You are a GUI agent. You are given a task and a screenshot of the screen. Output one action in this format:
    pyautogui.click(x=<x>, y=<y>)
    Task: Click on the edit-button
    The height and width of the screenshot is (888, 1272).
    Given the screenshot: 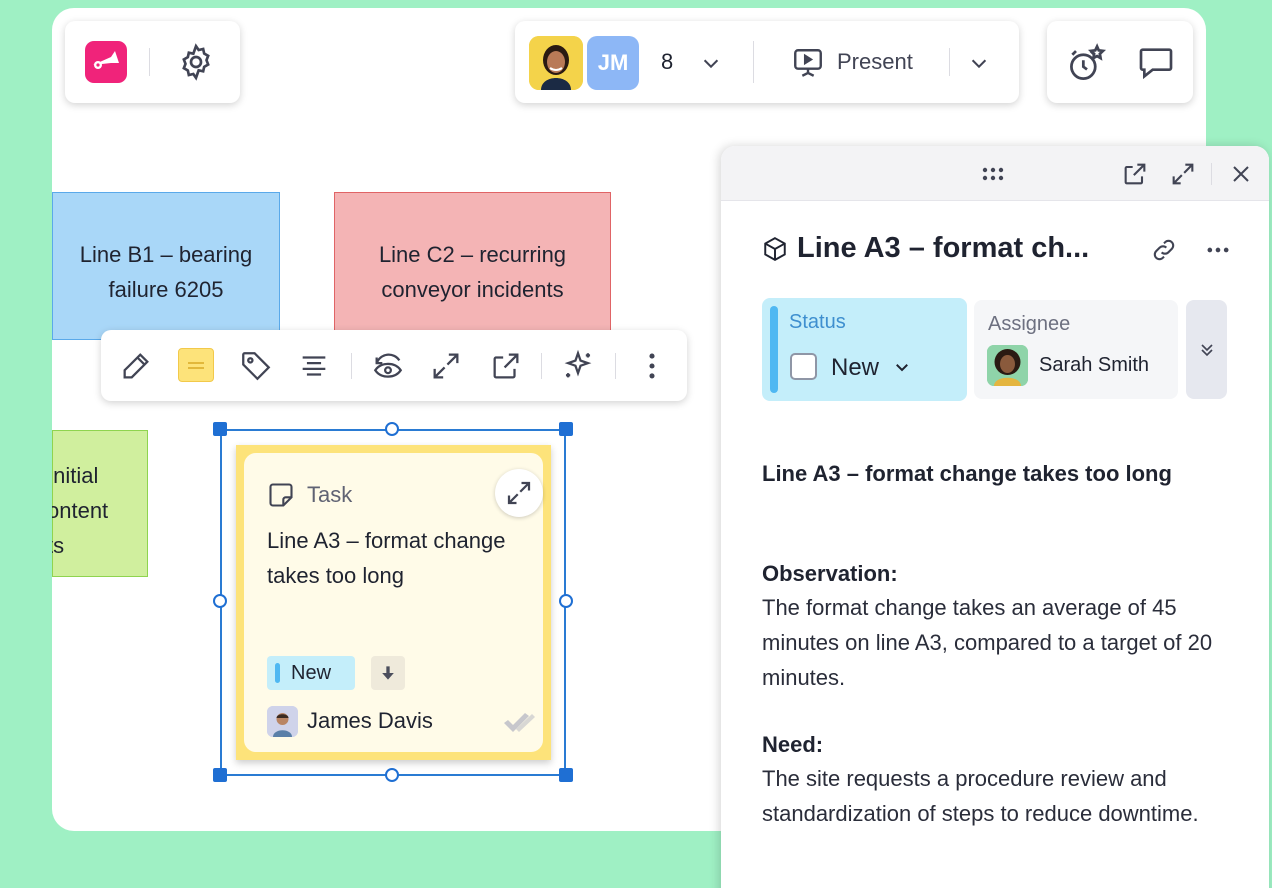 What is the action you would take?
    pyautogui.click(x=136, y=366)
    